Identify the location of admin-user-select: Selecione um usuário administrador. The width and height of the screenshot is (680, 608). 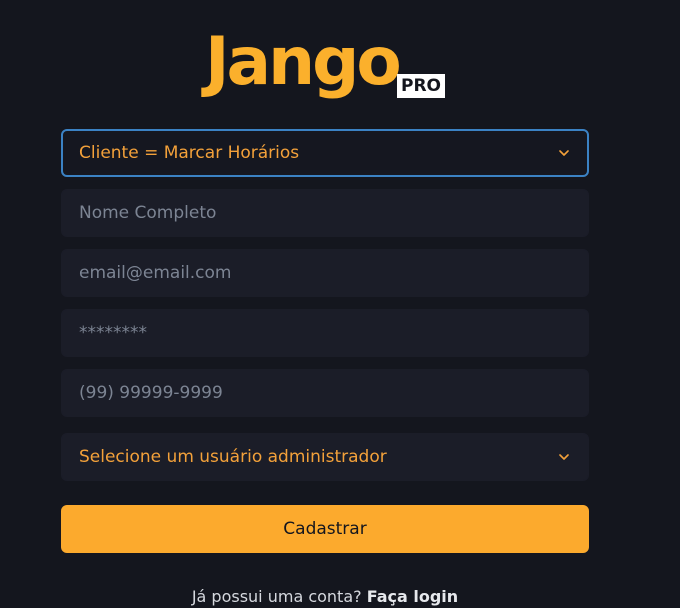
(325, 457).